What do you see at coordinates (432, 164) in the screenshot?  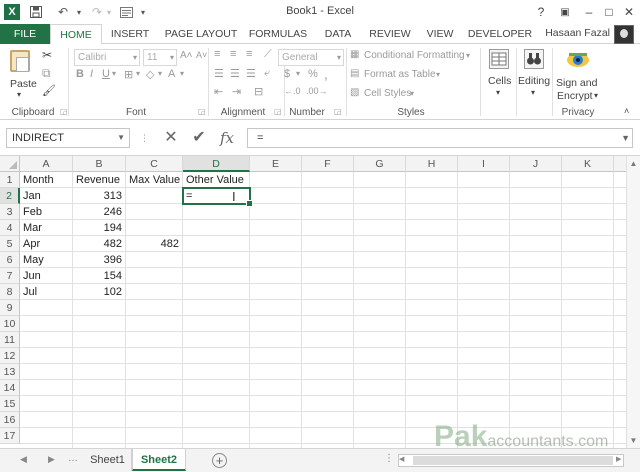 I see `column-header-h: H` at bounding box center [432, 164].